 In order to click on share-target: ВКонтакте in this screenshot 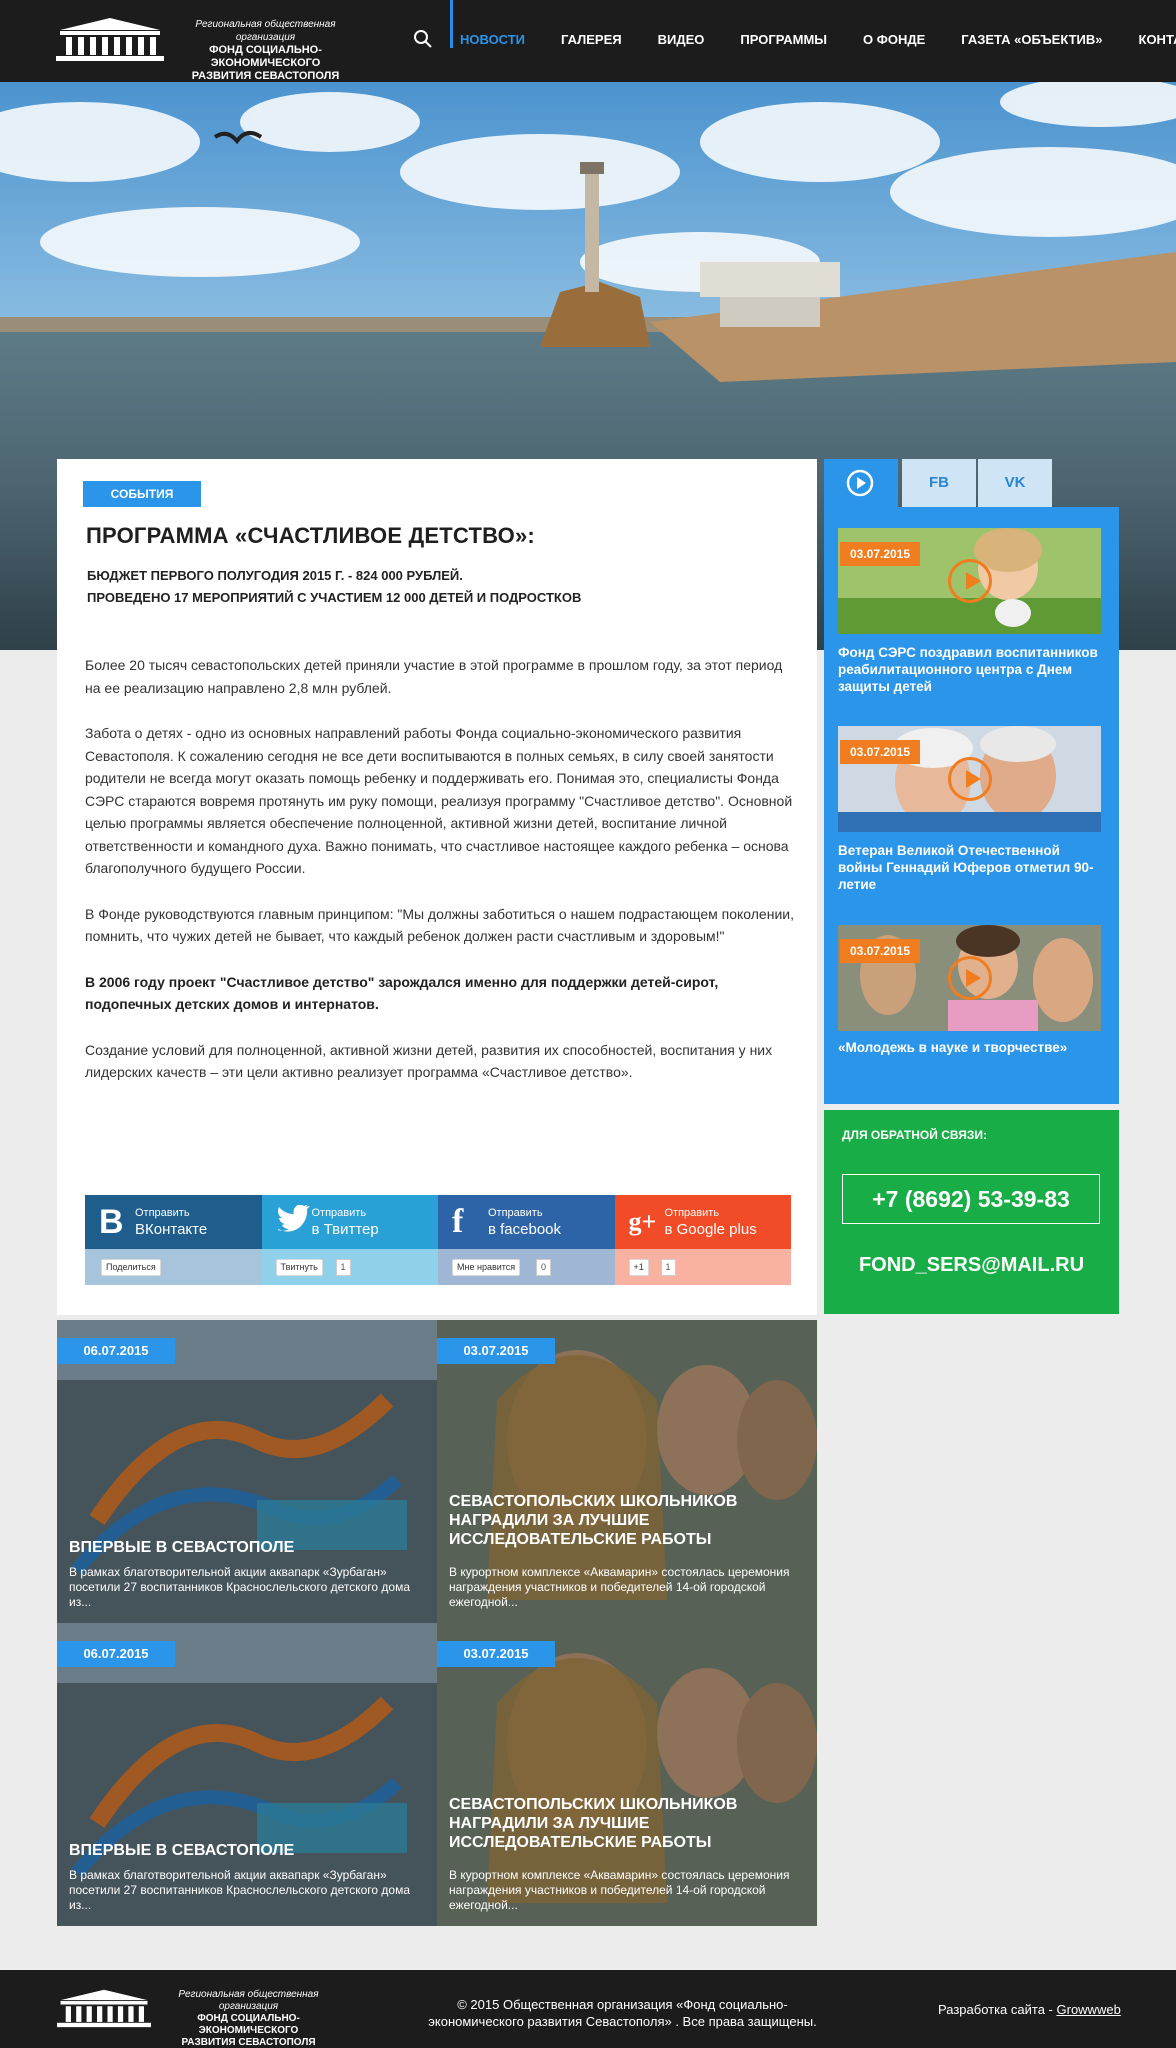, I will do `click(171, 1229)`.